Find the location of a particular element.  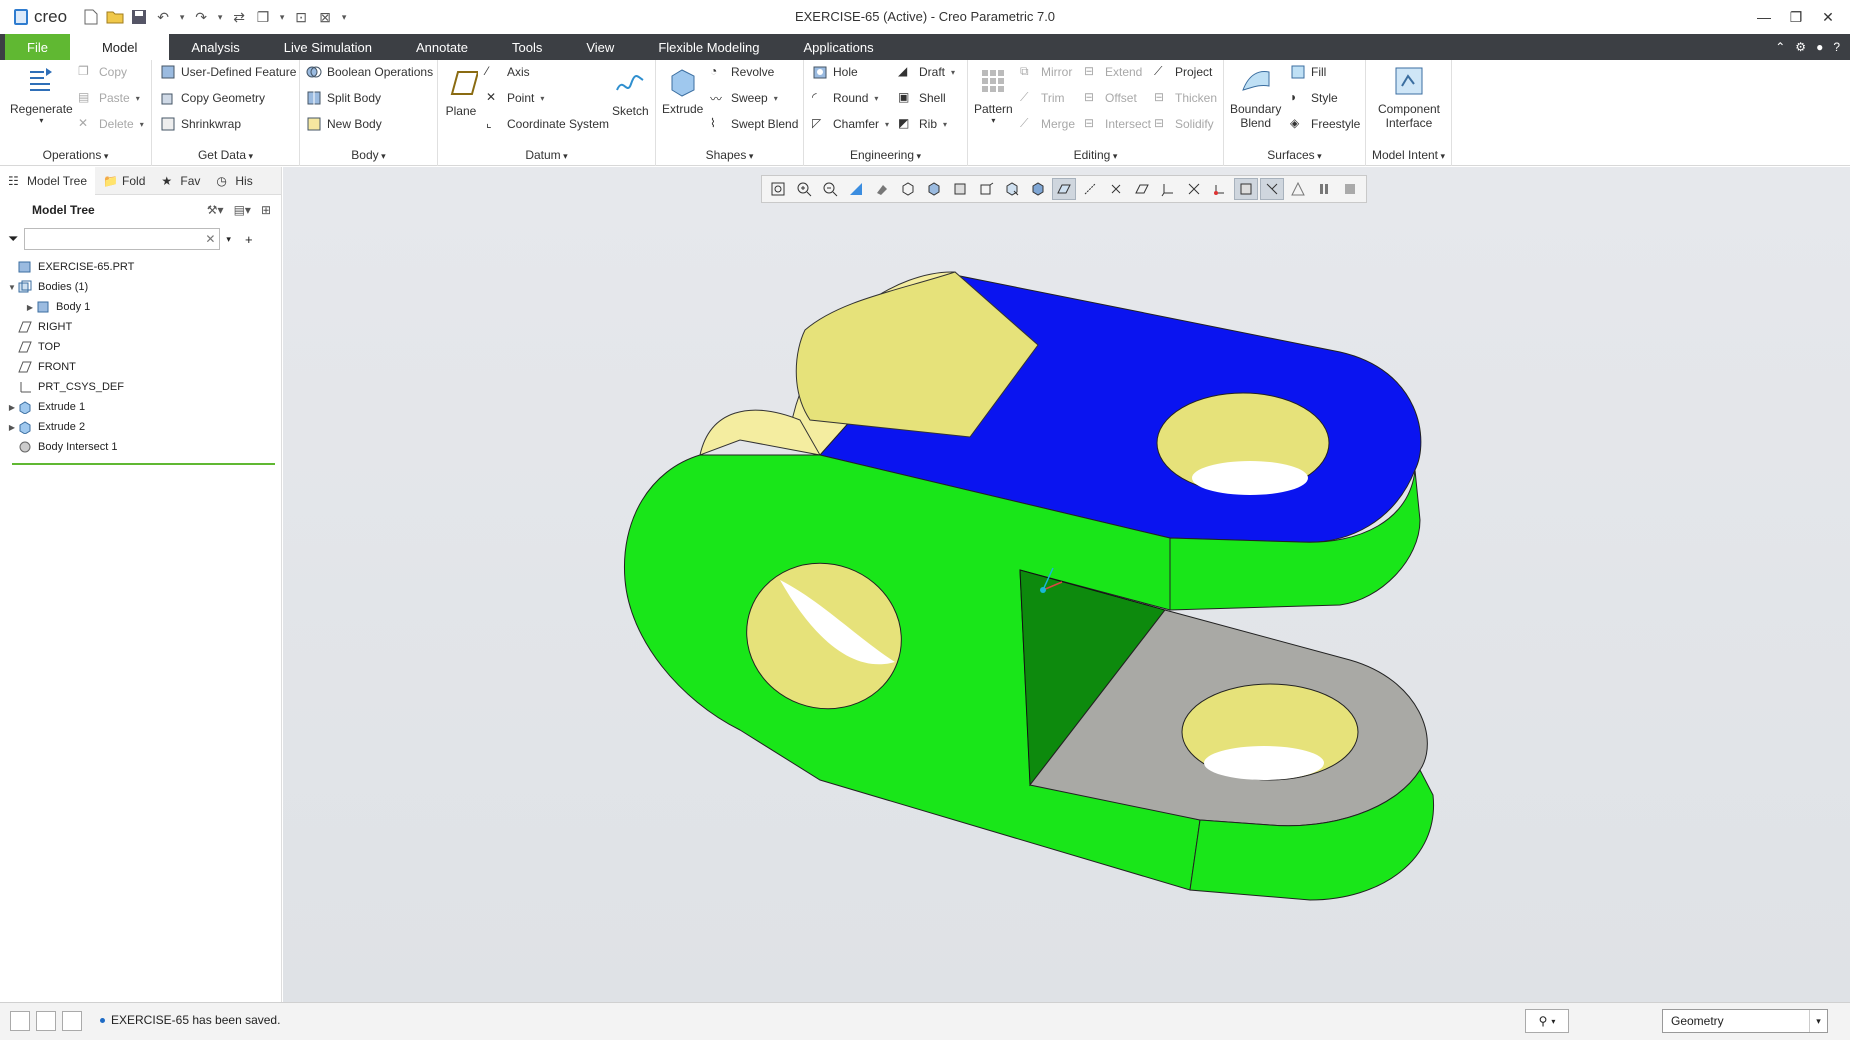

pattern-button: Pattern ▾ is located at coordinates (993, 94).